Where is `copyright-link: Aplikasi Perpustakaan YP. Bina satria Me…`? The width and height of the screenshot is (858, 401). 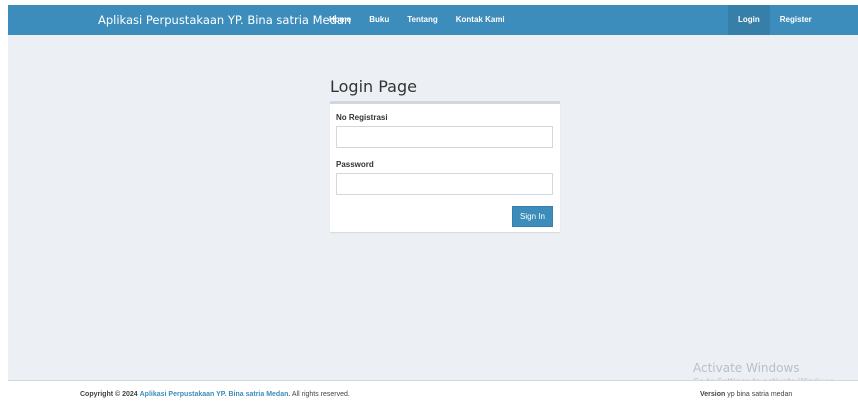 copyright-link: Aplikasi Perpustakaan YP. Bina satria Me… is located at coordinates (215, 394).